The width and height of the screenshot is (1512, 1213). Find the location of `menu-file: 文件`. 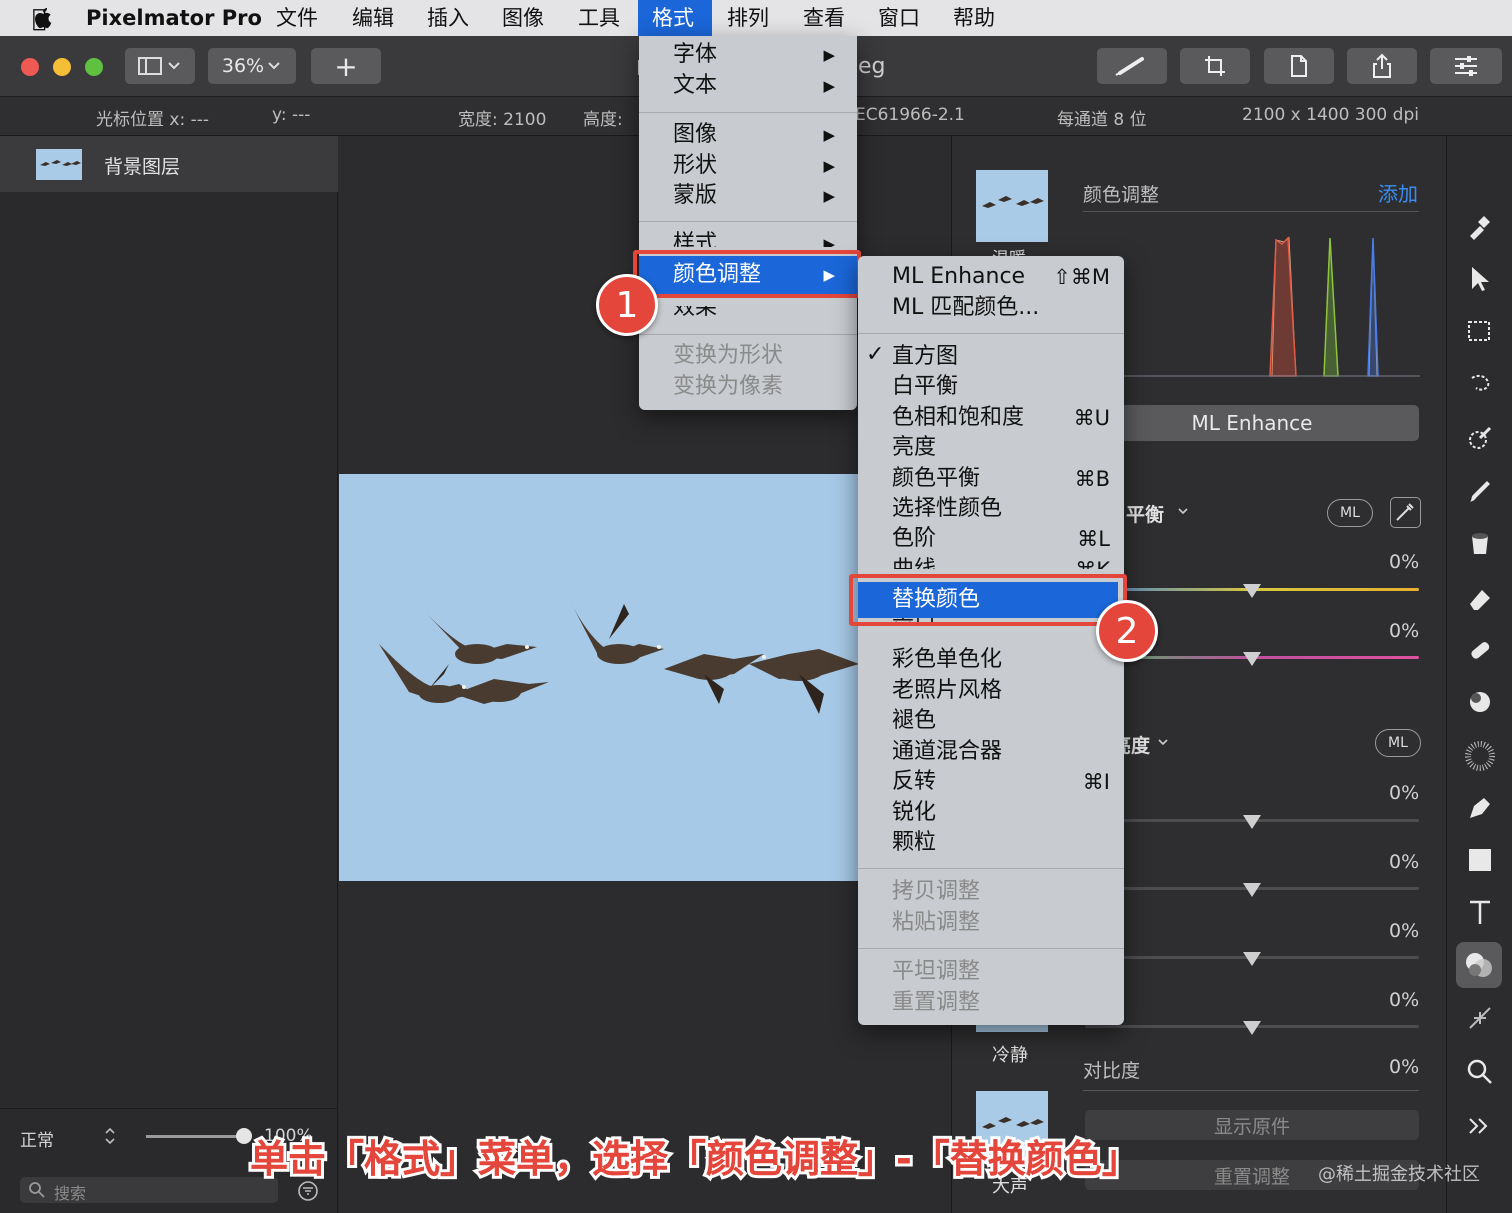

menu-file: 文件 is located at coordinates (297, 18).